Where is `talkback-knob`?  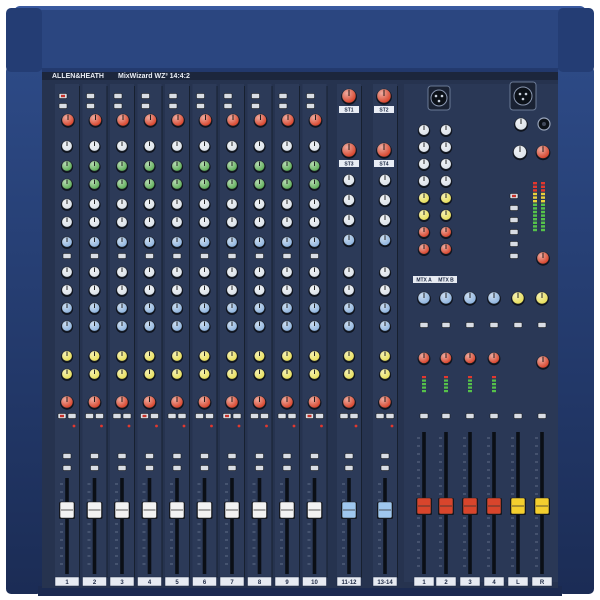
talkback-knob is located at coordinates (543, 258).